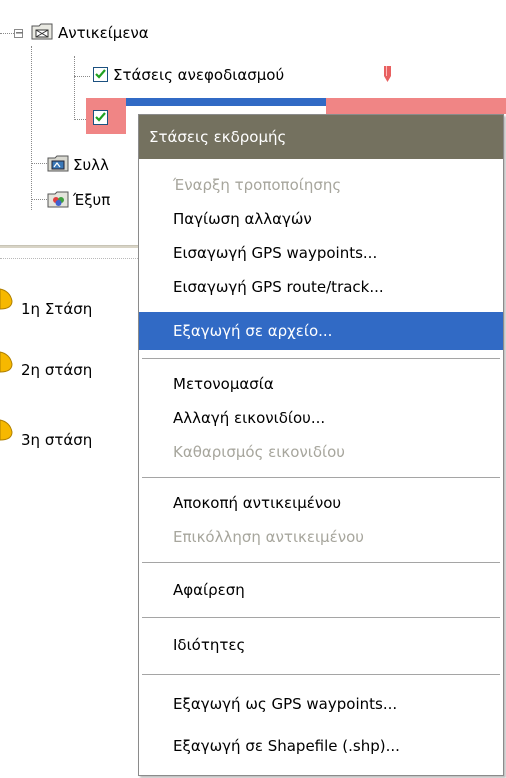  I want to click on folder-smart-icon, so click(58, 199).